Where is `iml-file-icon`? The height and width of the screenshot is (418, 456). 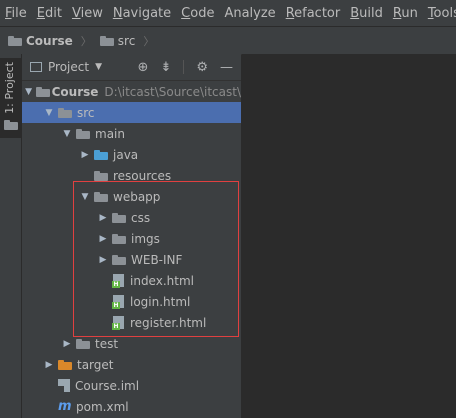
iml-file-icon is located at coordinates (64, 385).